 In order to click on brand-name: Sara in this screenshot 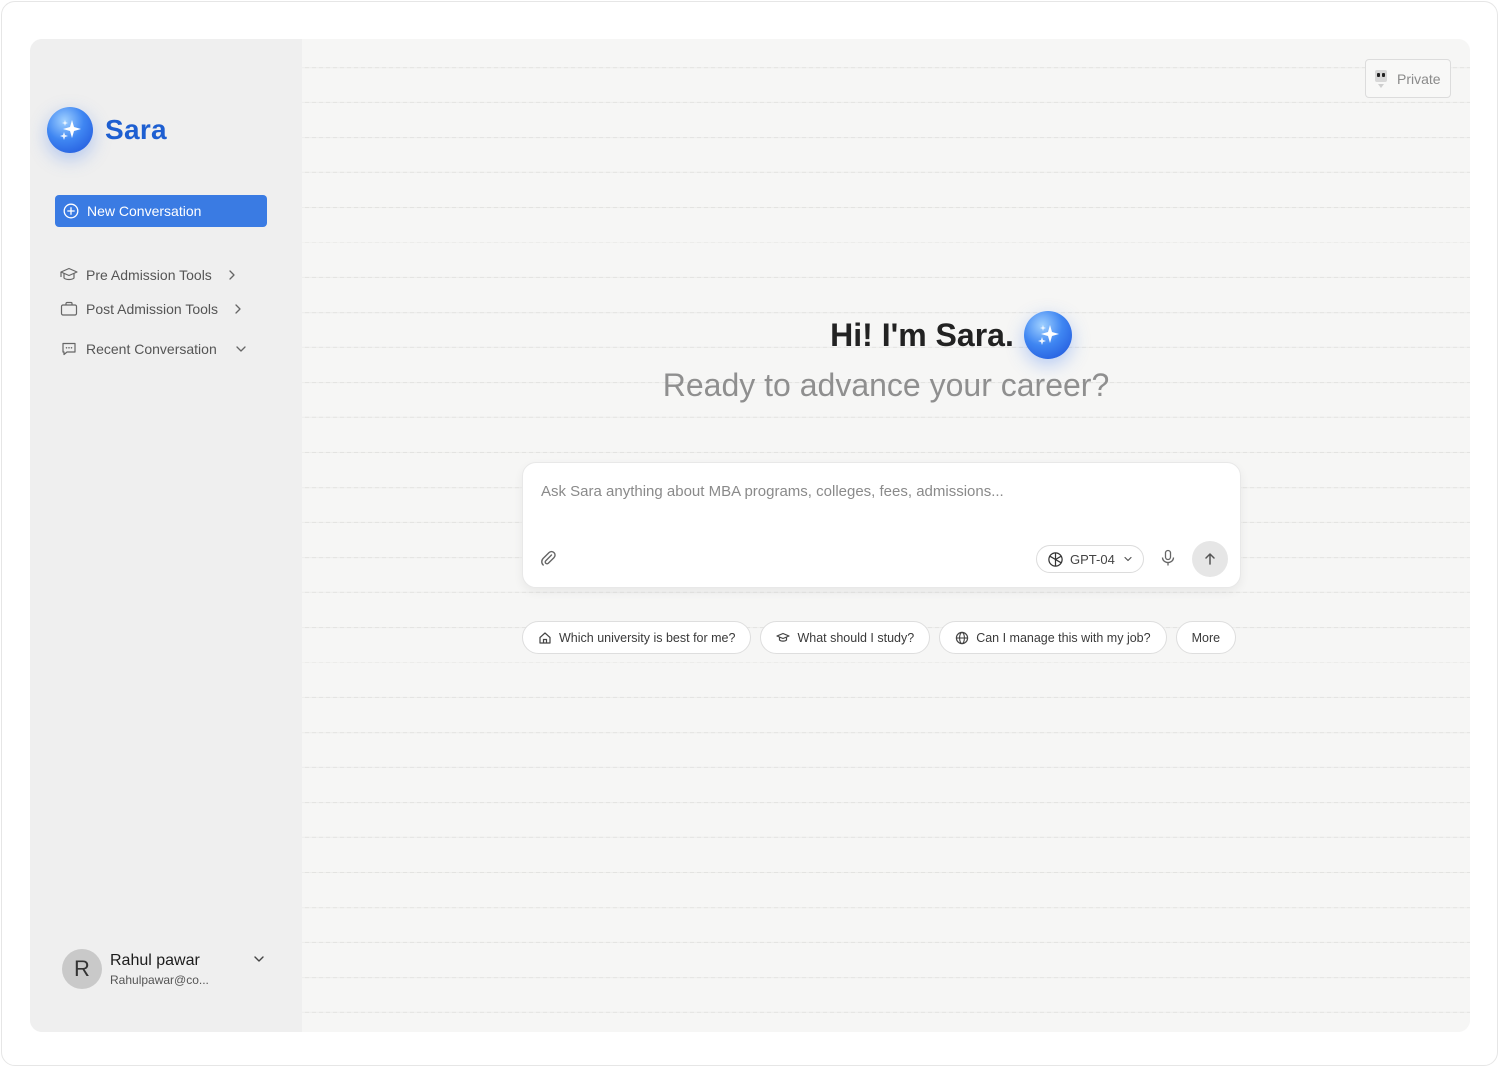, I will do `click(136, 129)`.